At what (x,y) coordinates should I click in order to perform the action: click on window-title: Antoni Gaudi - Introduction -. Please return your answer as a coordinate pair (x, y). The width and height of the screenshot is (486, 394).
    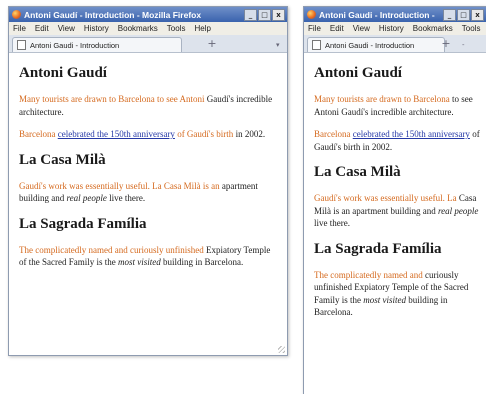
    Looking at the image, I should click on (377, 14).